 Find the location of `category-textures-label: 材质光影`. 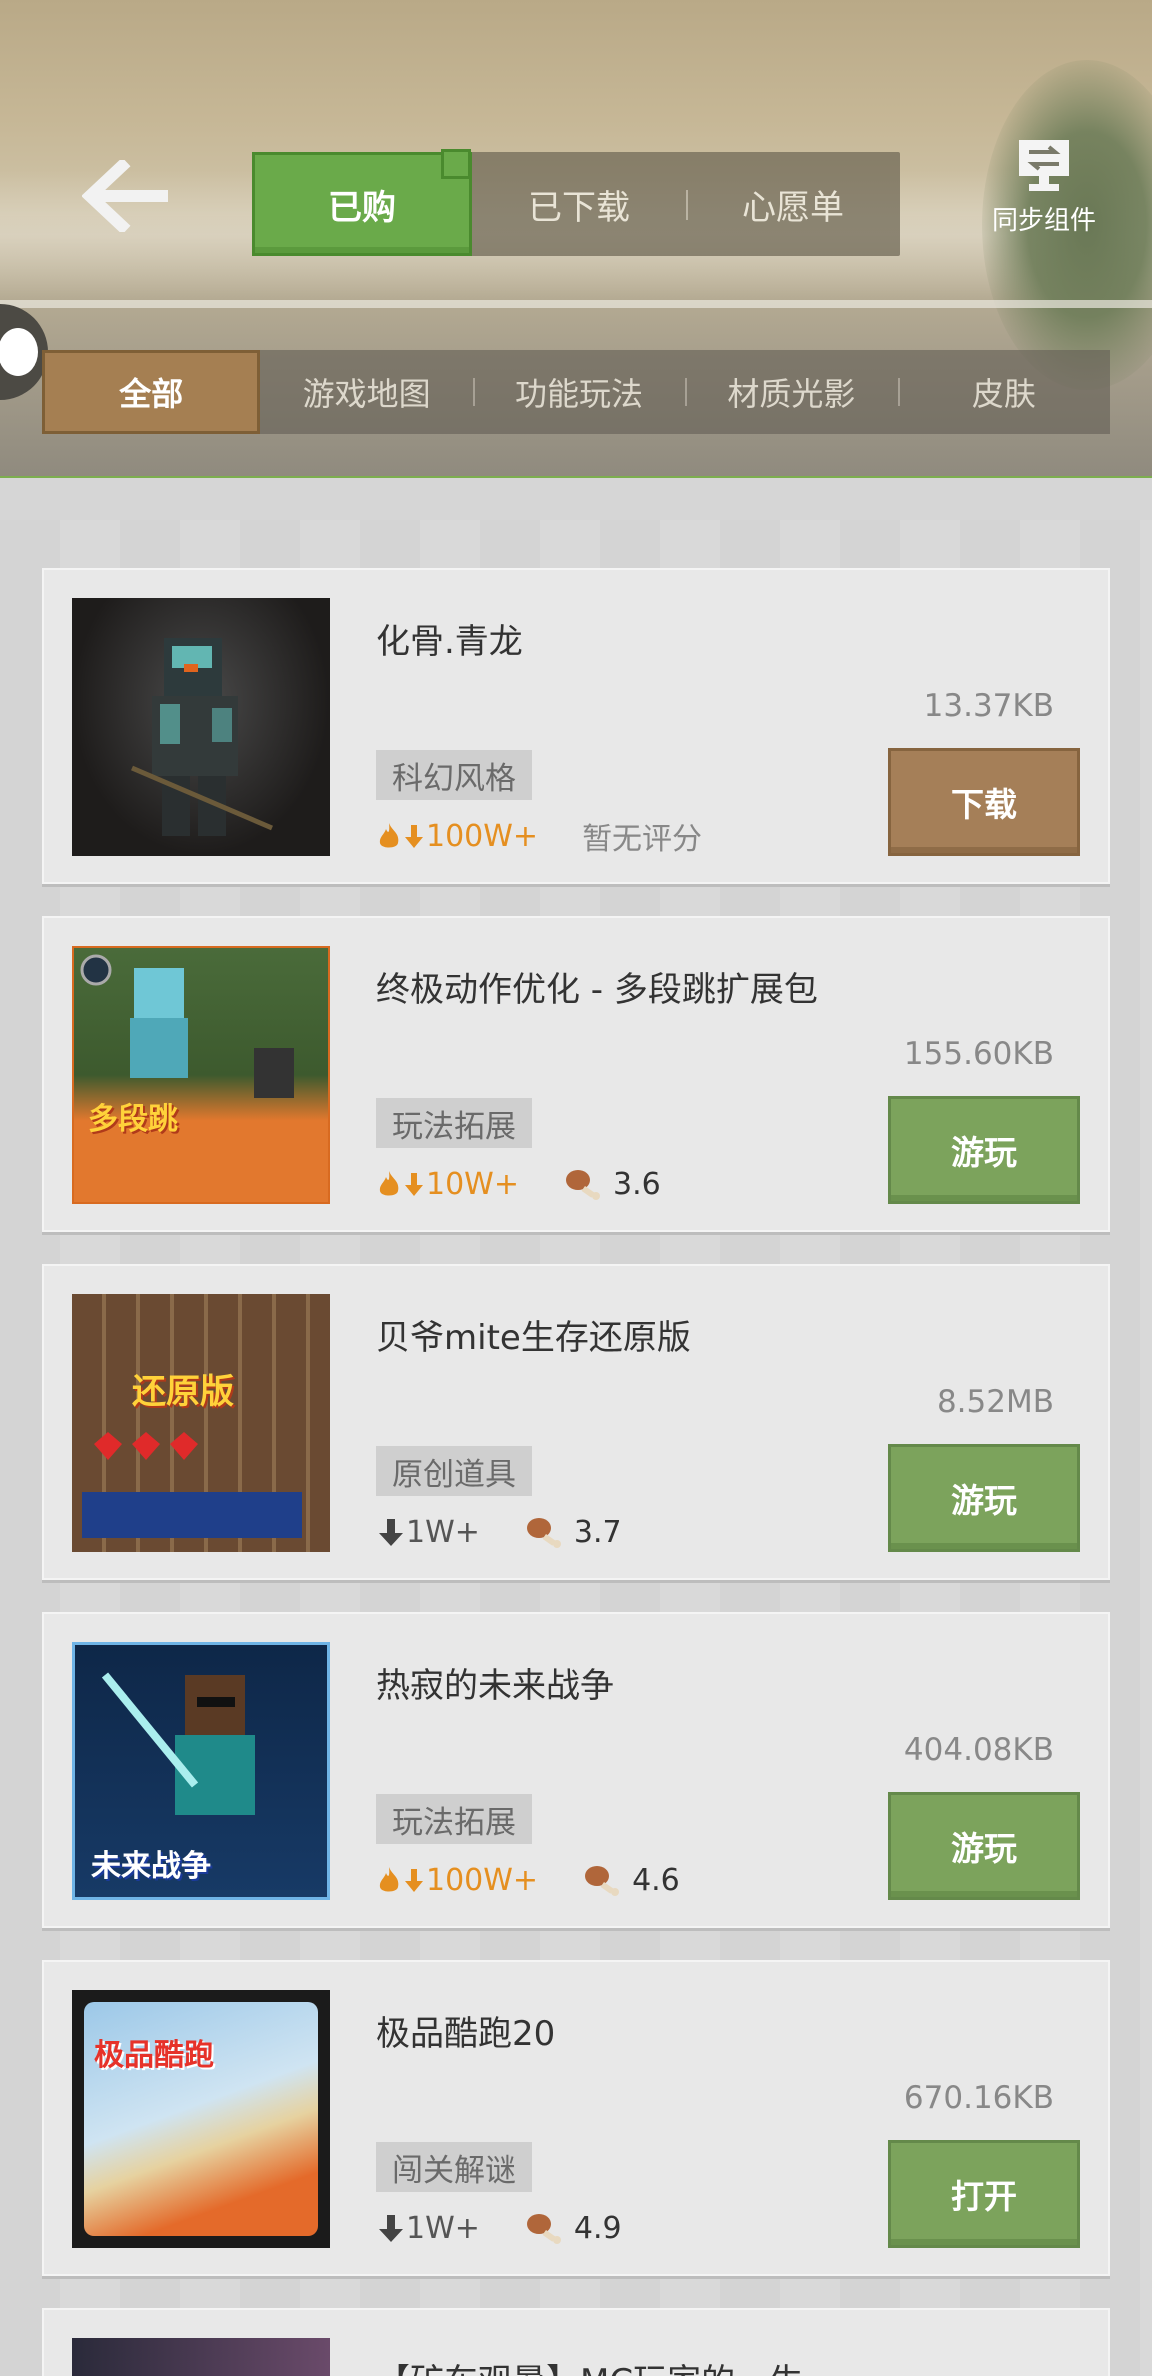

category-textures-label: 材质光影 is located at coordinates (791, 394).